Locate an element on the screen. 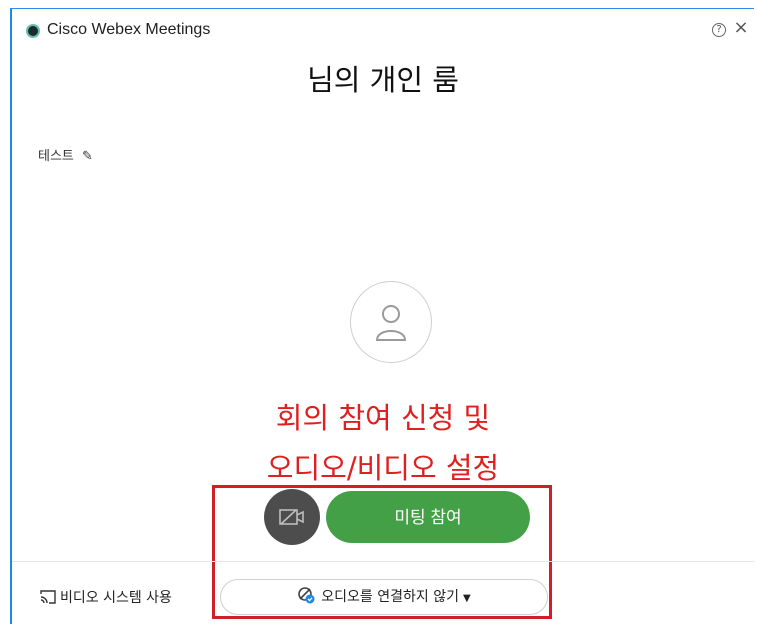 The image size is (757, 627). audio-off-icon is located at coordinates (306, 595).